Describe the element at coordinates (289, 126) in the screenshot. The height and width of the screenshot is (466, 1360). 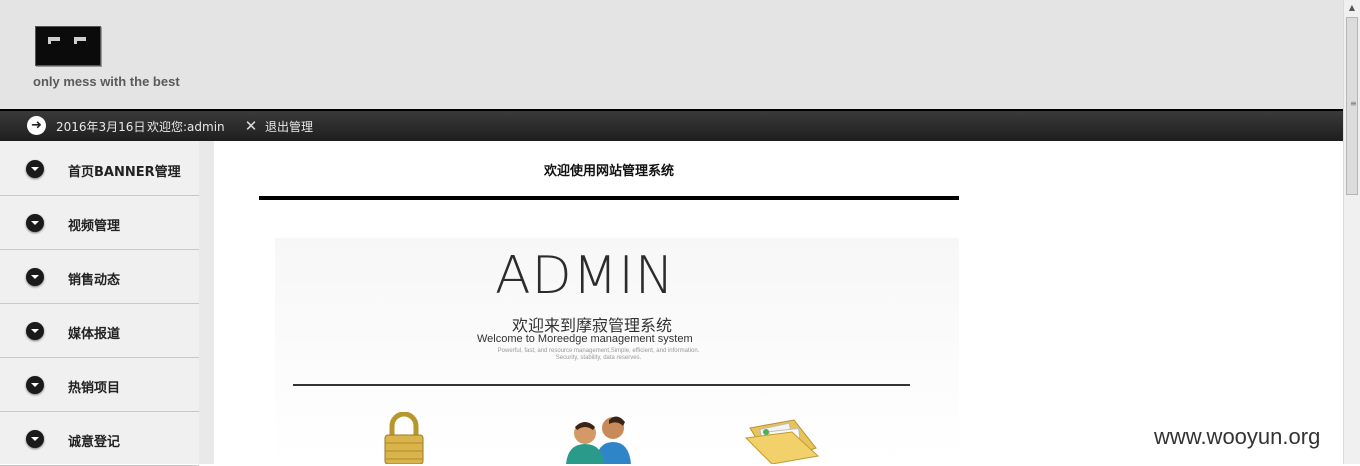
I see `logout-link: 退出管理` at that location.